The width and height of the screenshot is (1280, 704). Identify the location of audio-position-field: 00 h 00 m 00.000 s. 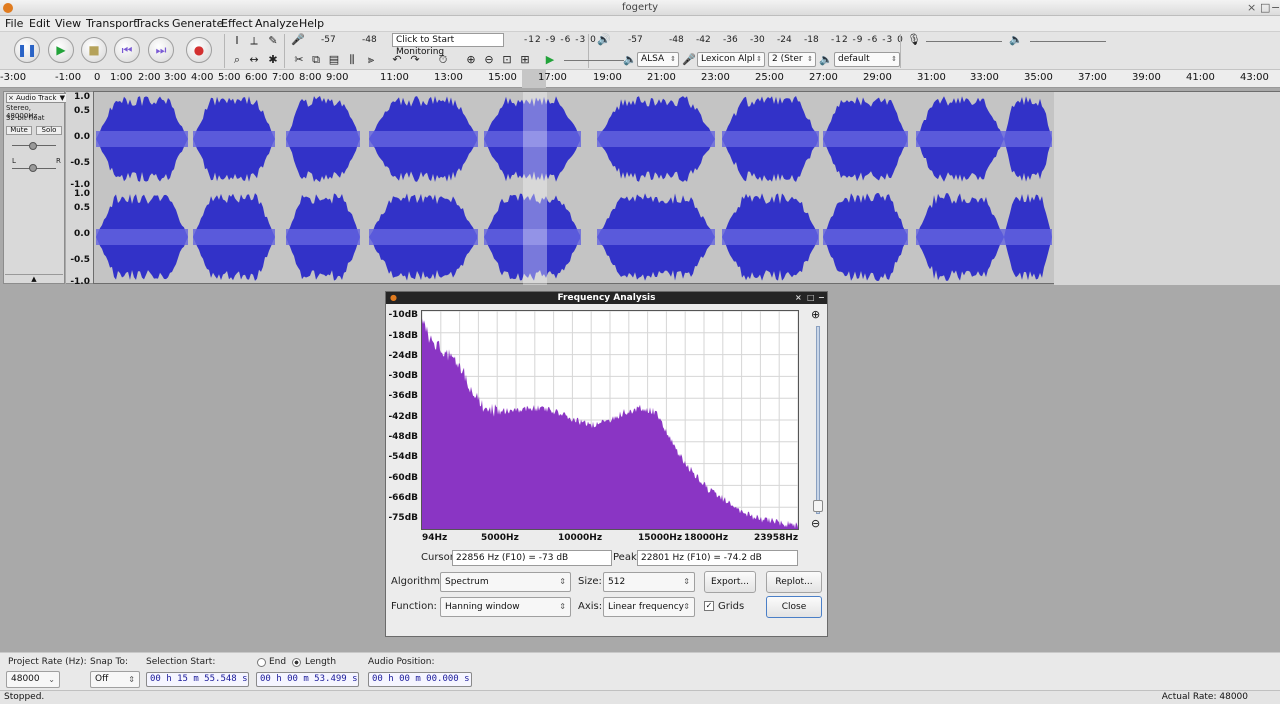
(420, 679).